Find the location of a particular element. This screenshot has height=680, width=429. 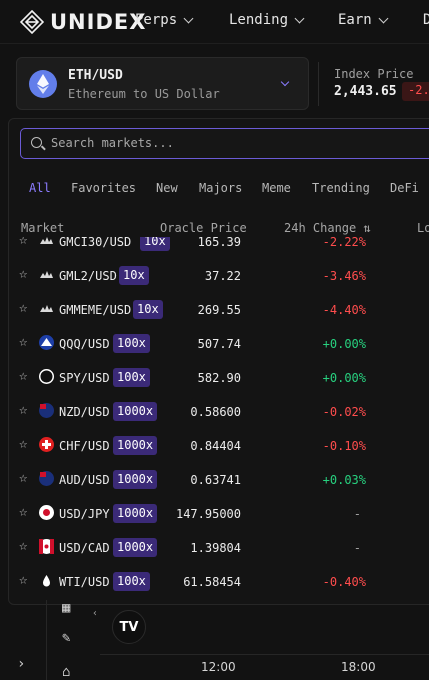

oracle-price: 165.39 is located at coordinates (219, 243).